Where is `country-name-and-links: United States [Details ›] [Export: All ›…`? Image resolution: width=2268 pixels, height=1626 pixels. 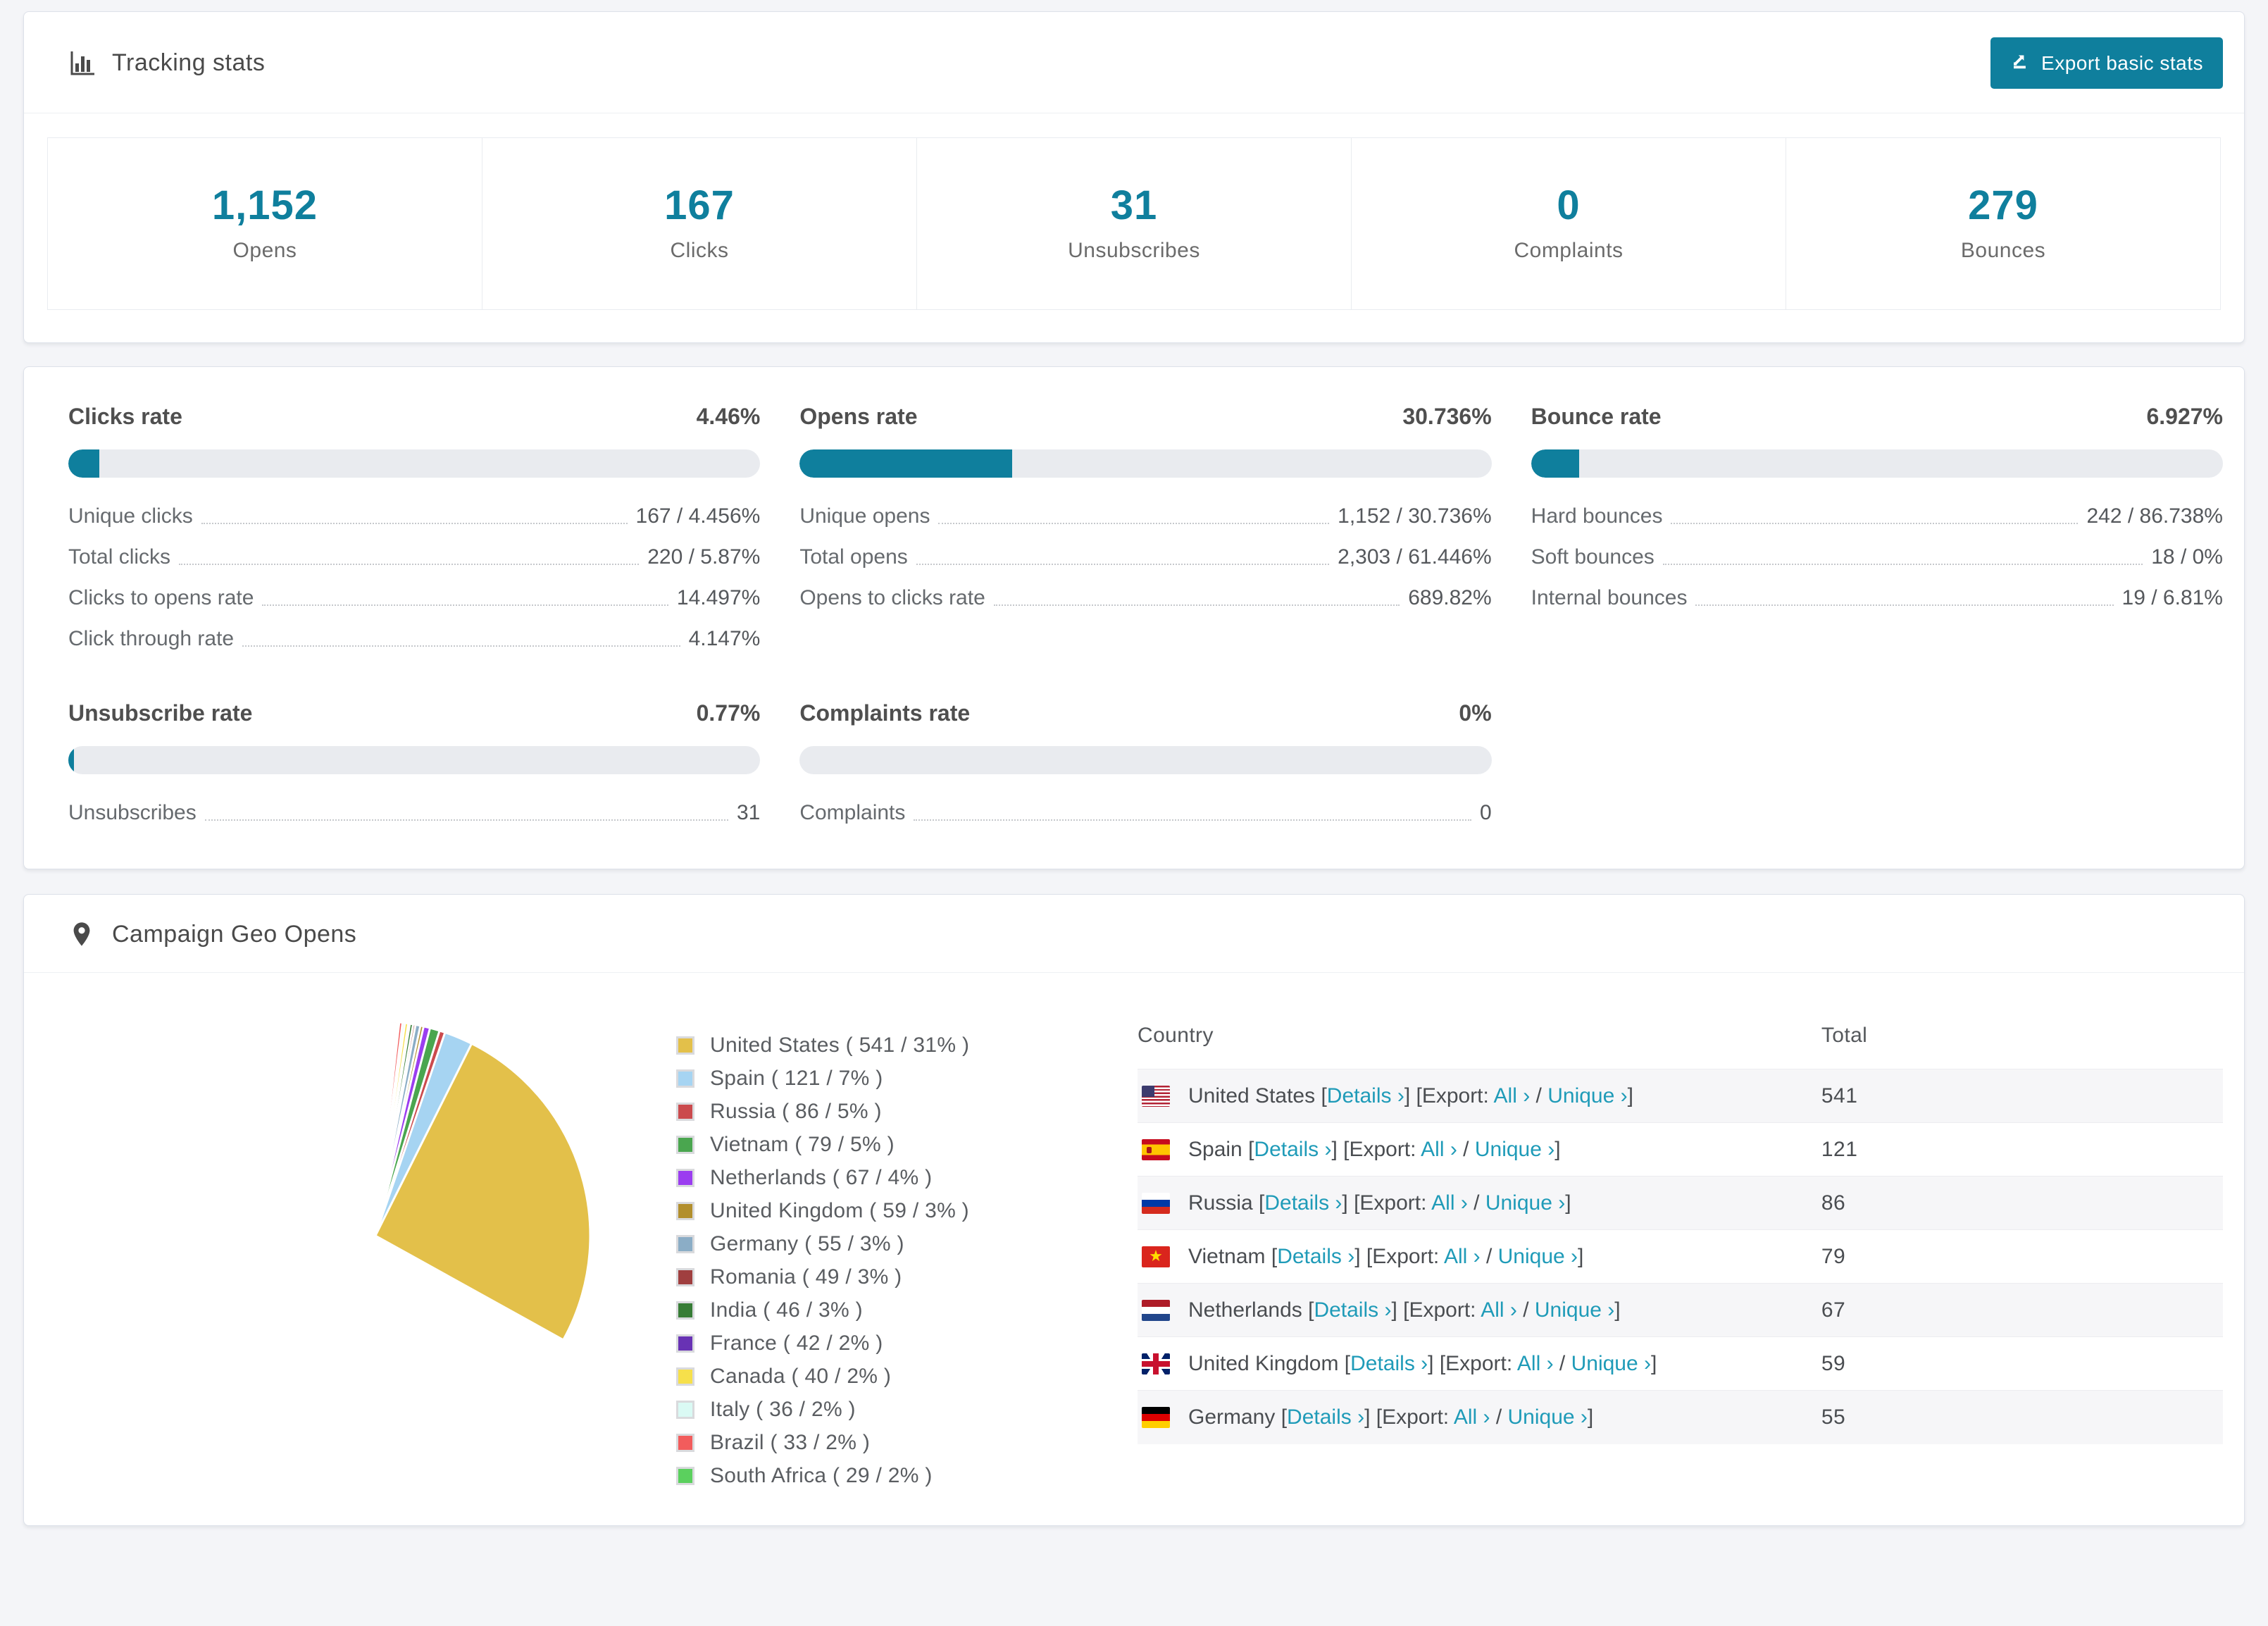 country-name-and-links: United States [Details ›] [Export: All ›… is located at coordinates (1411, 1096).